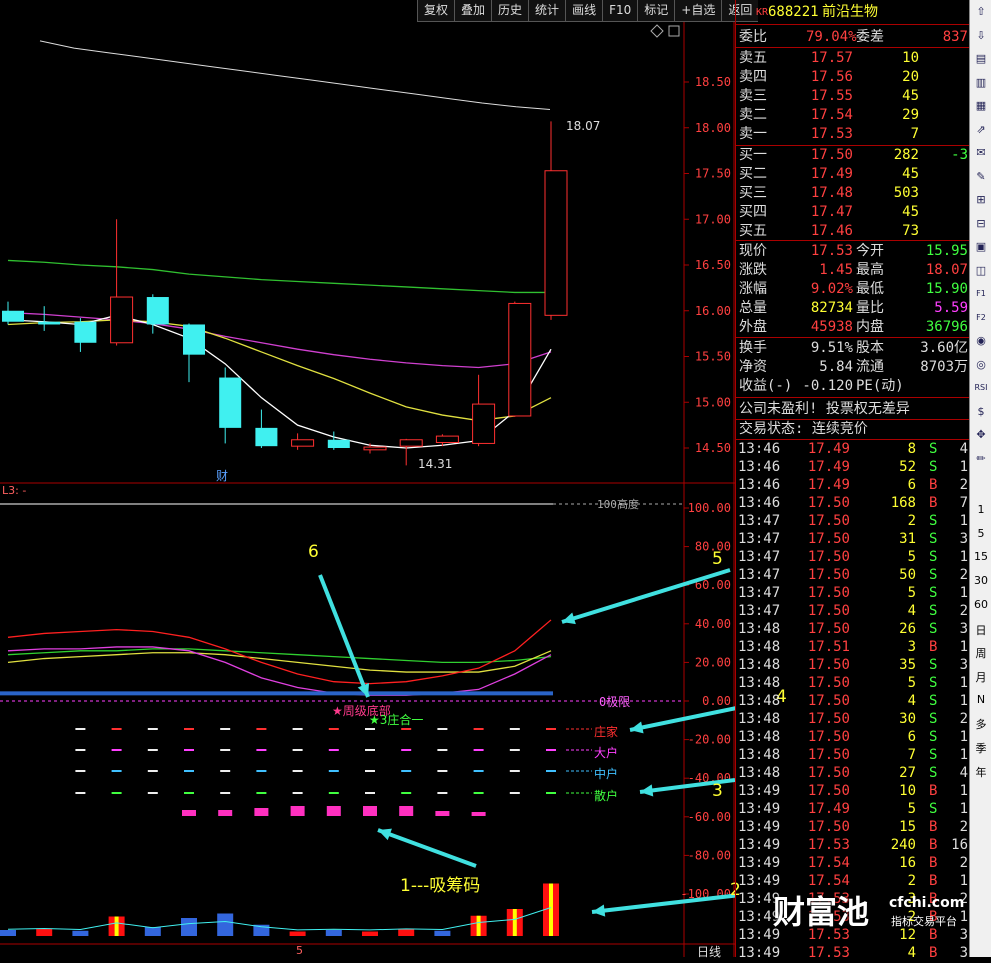  I want to click on dollar-icon: $, so click(981, 412).